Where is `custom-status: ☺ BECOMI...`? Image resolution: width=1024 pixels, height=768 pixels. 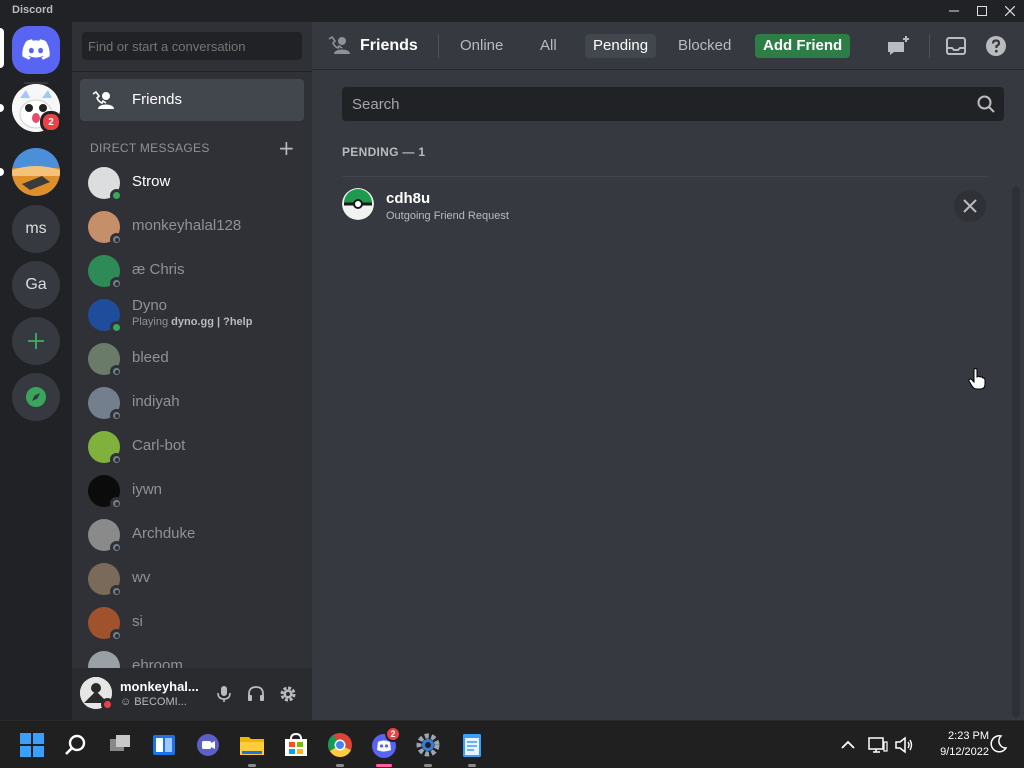 custom-status: ☺ BECOMI... is located at coordinates (153, 702).